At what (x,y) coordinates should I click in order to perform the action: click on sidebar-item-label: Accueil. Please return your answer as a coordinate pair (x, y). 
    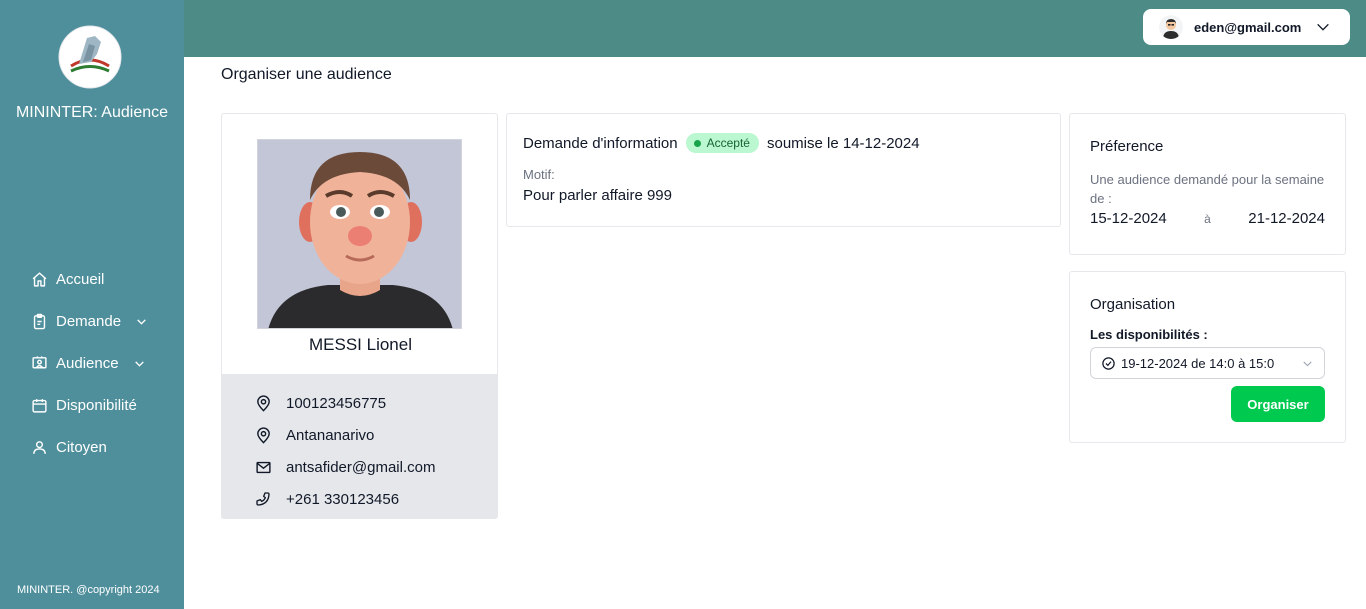
    Looking at the image, I should click on (80, 279).